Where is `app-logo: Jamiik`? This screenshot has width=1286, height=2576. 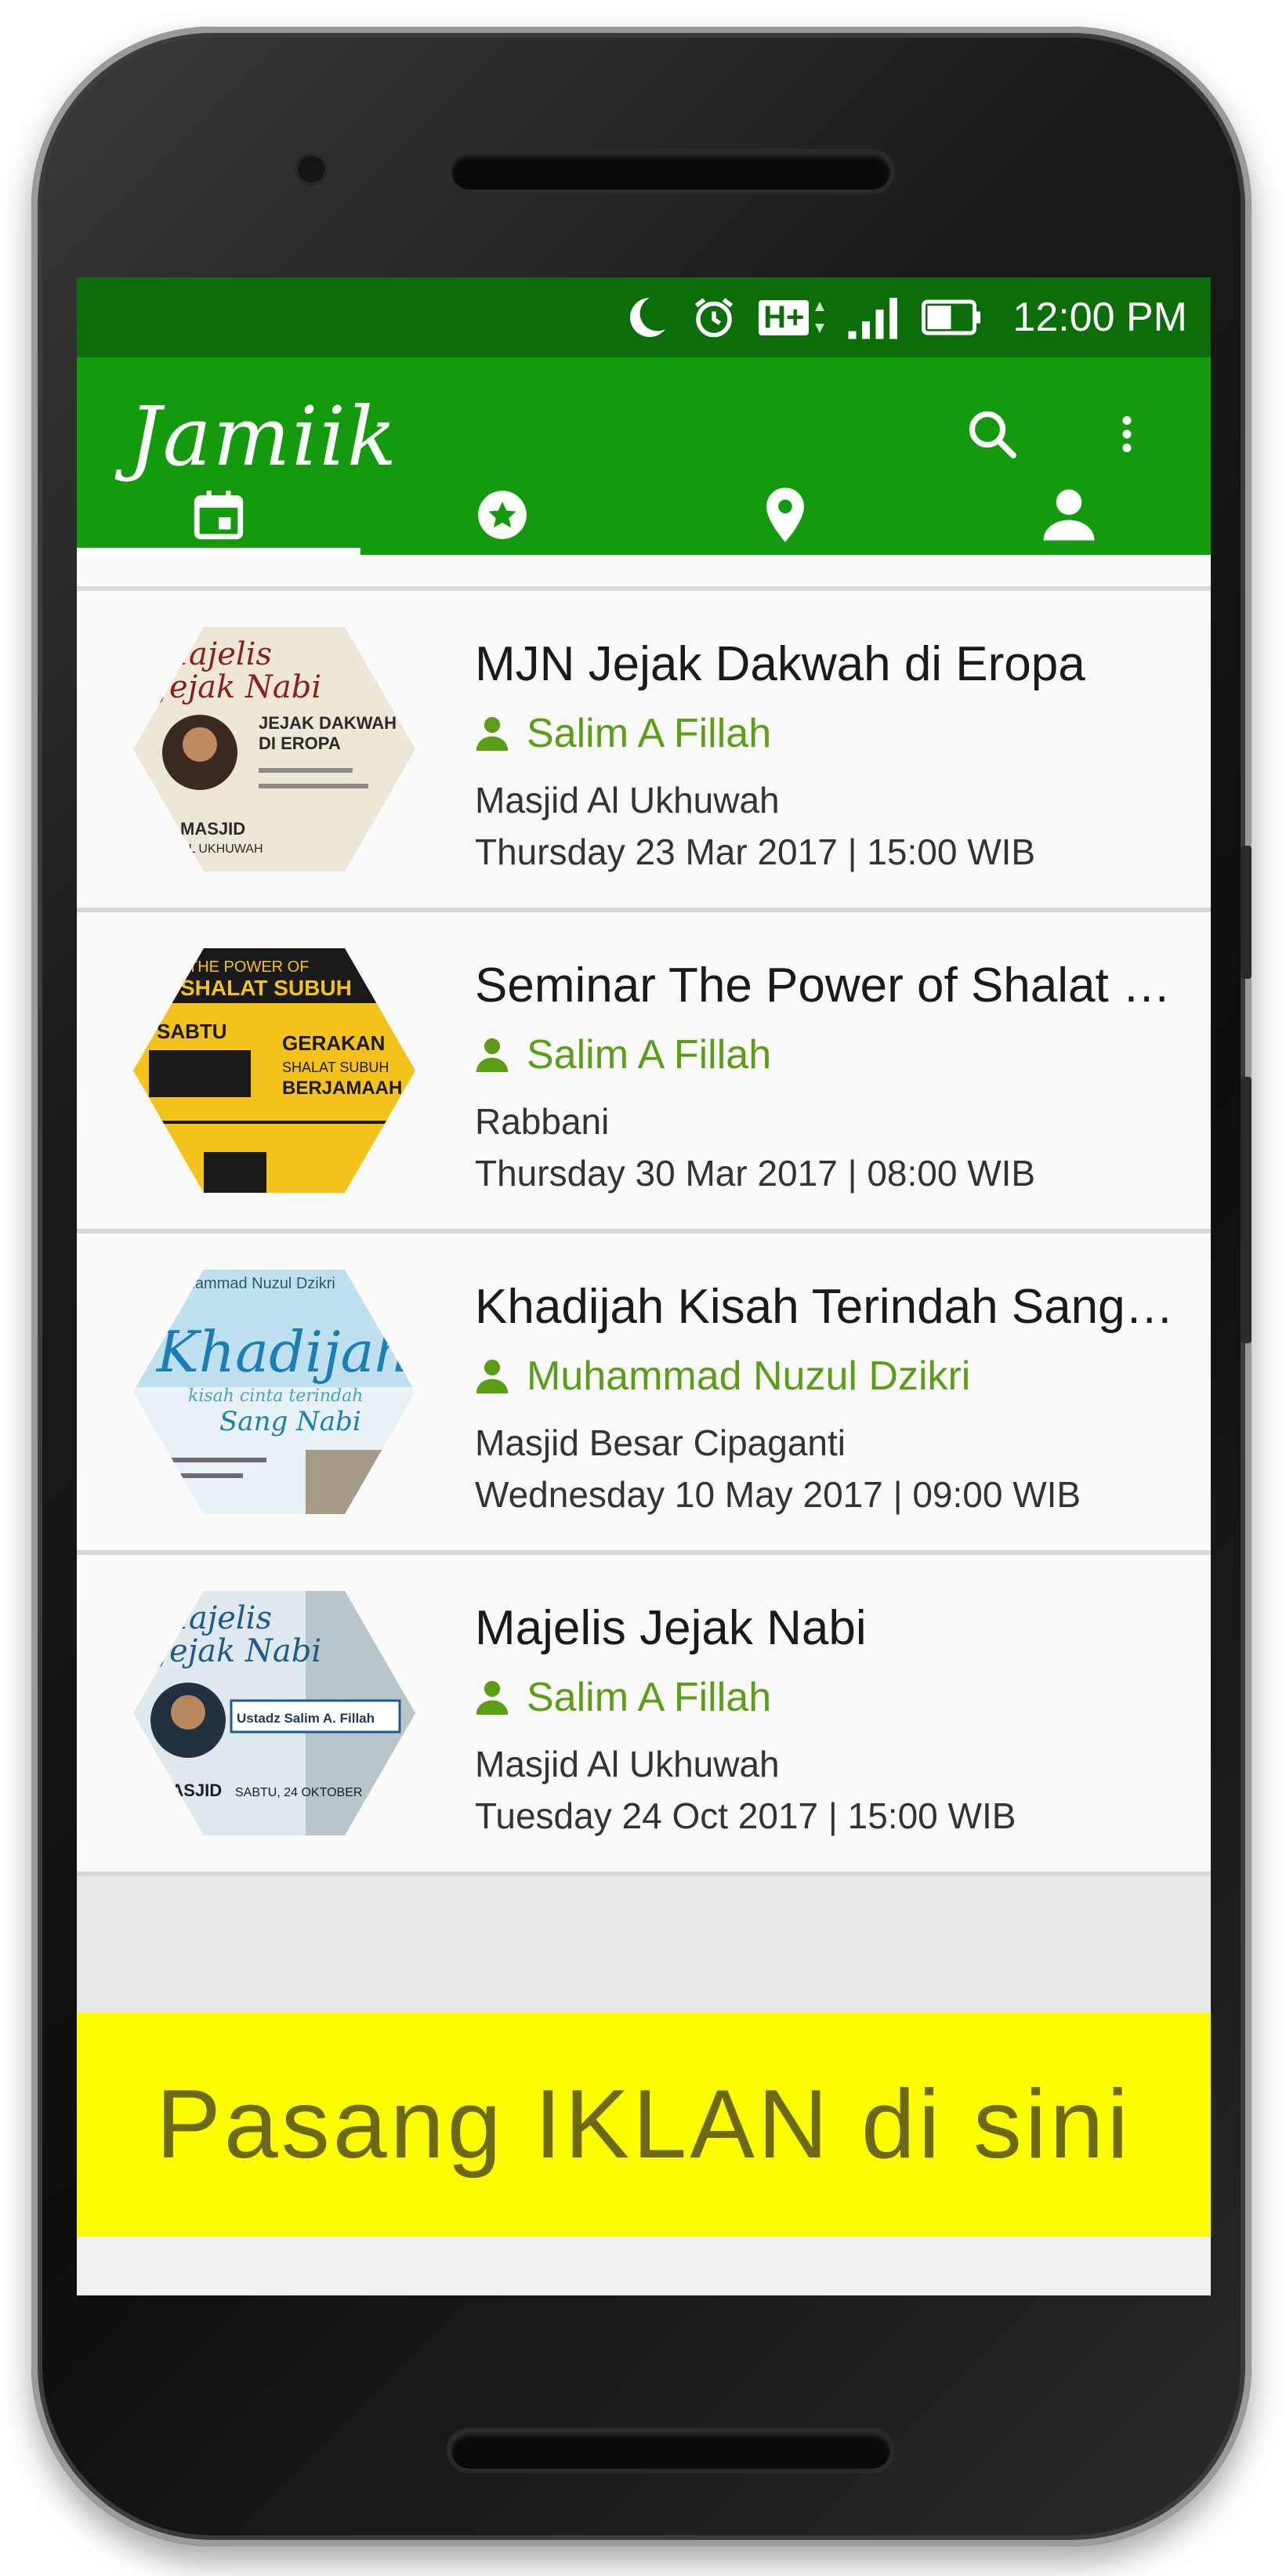 app-logo: Jamiik is located at coordinates (263, 436).